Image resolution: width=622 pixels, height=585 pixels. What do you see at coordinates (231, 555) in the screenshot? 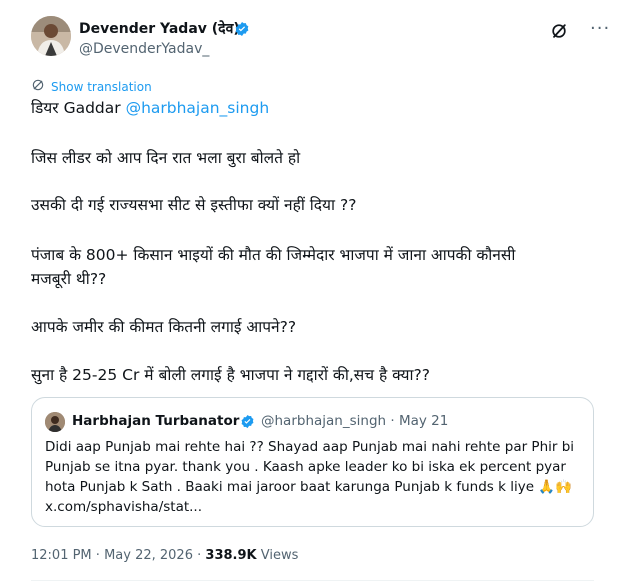
I see `views-count: 338.9K` at bounding box center [231, 555].